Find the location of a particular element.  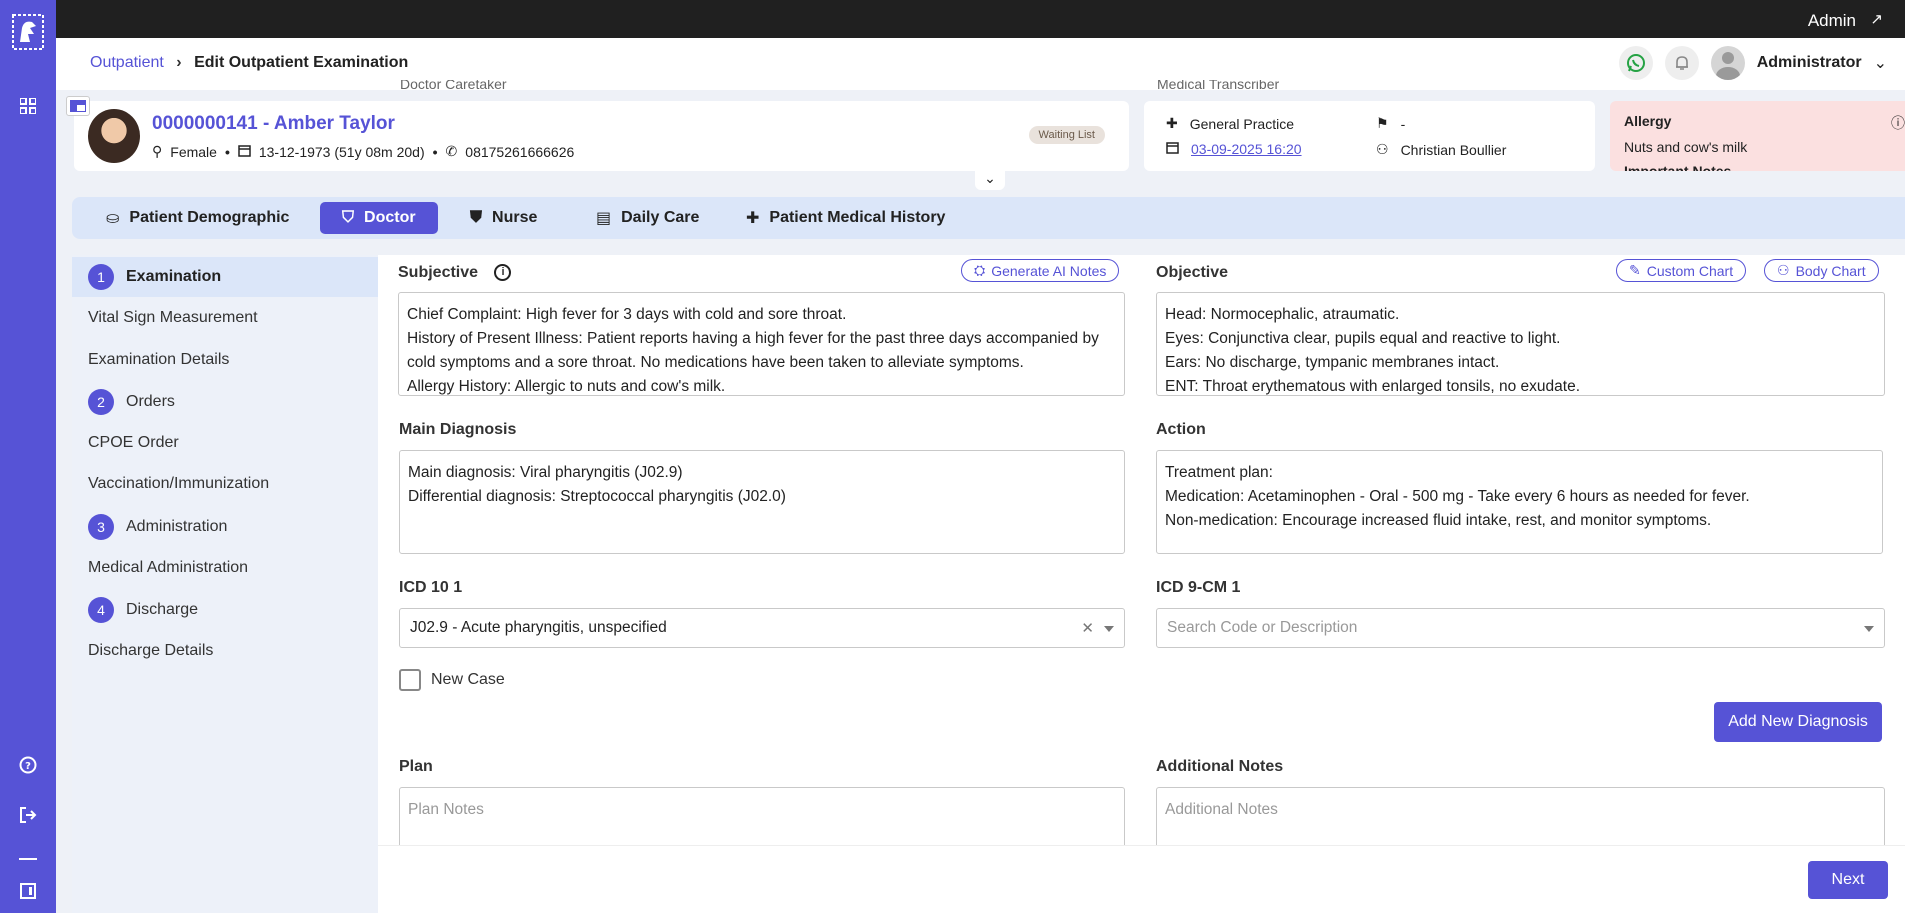

visit-date-link: 03-09-2025 16:20 is located at coordinates (1246, 149).